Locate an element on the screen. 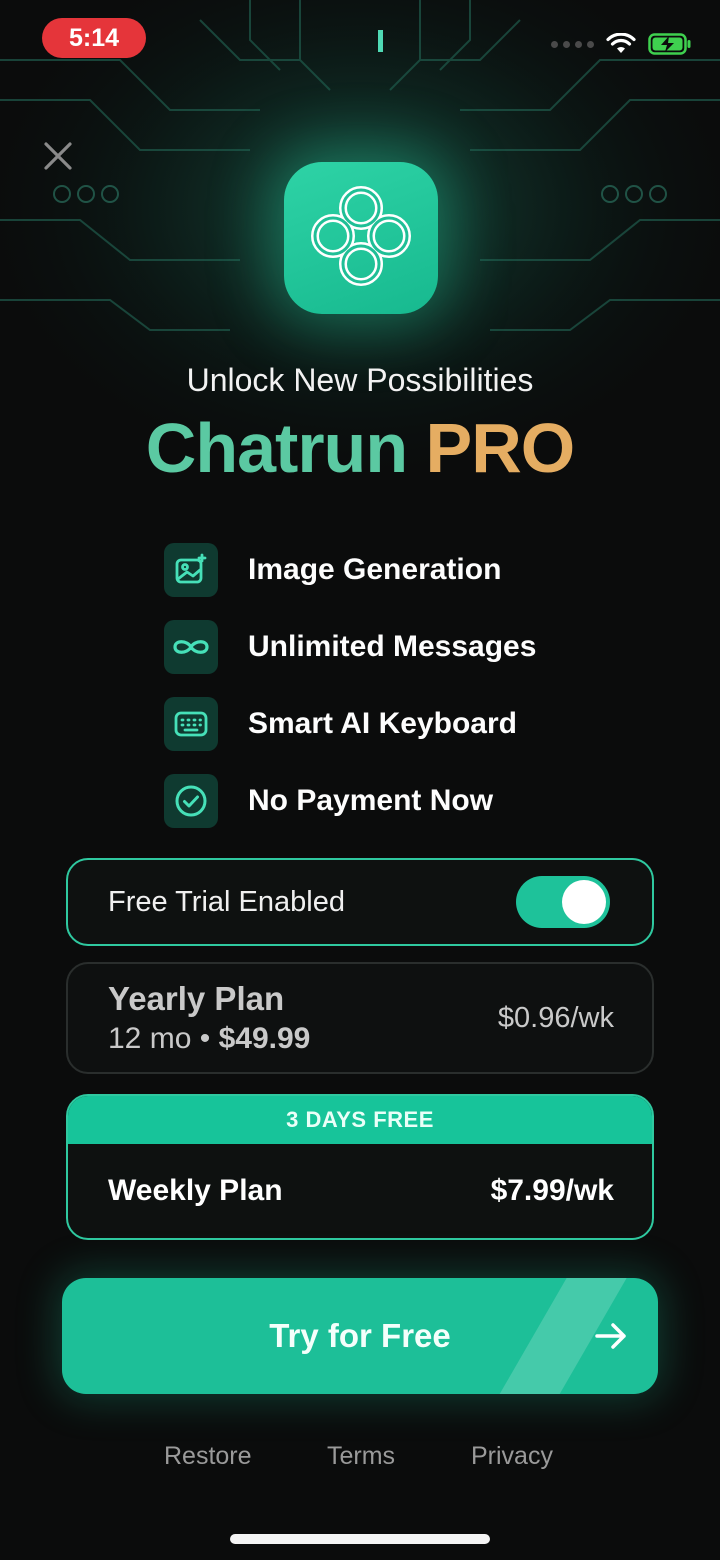  infinity-icon is located at coordinates (191, 647).